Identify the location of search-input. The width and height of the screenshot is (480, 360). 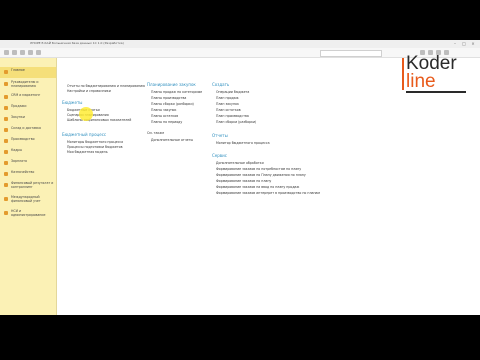
(351, 53).